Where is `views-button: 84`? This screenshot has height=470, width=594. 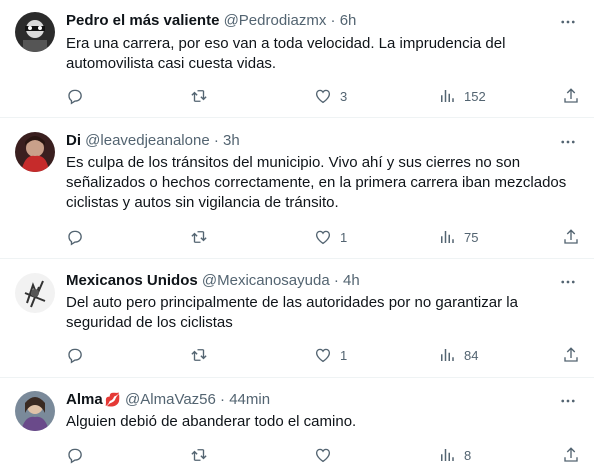 views-button: 84 is located at coordinates (458, 355).